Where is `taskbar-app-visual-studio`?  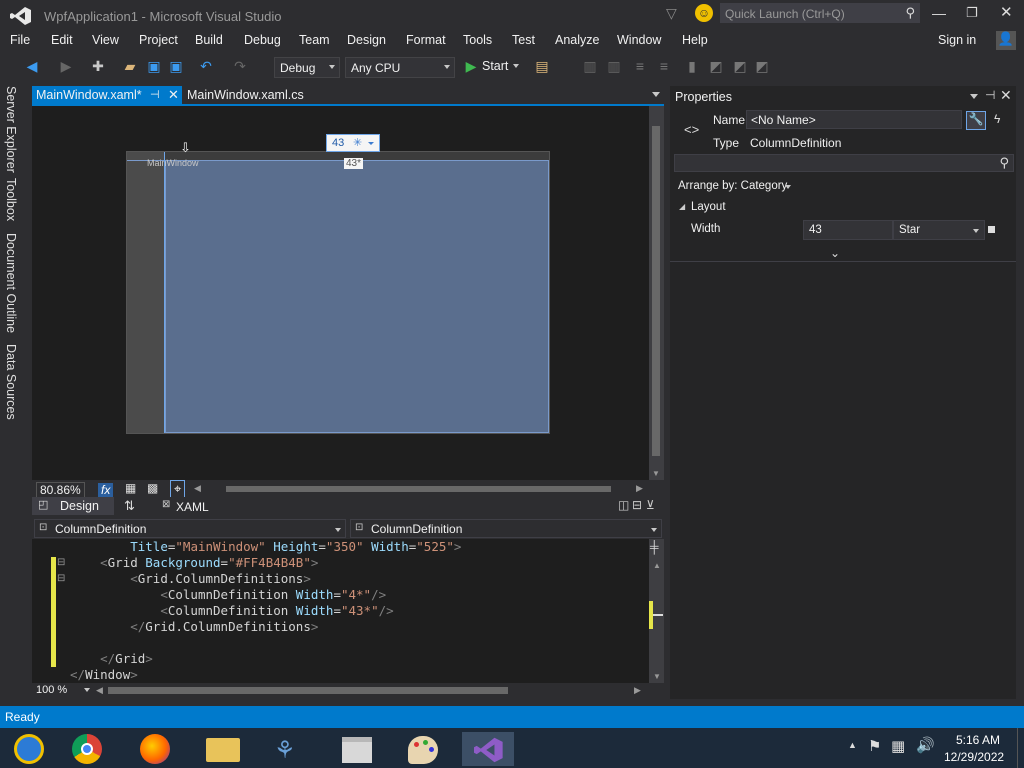 taskbar-app-visual-studio is located at coordinates (488, 749).